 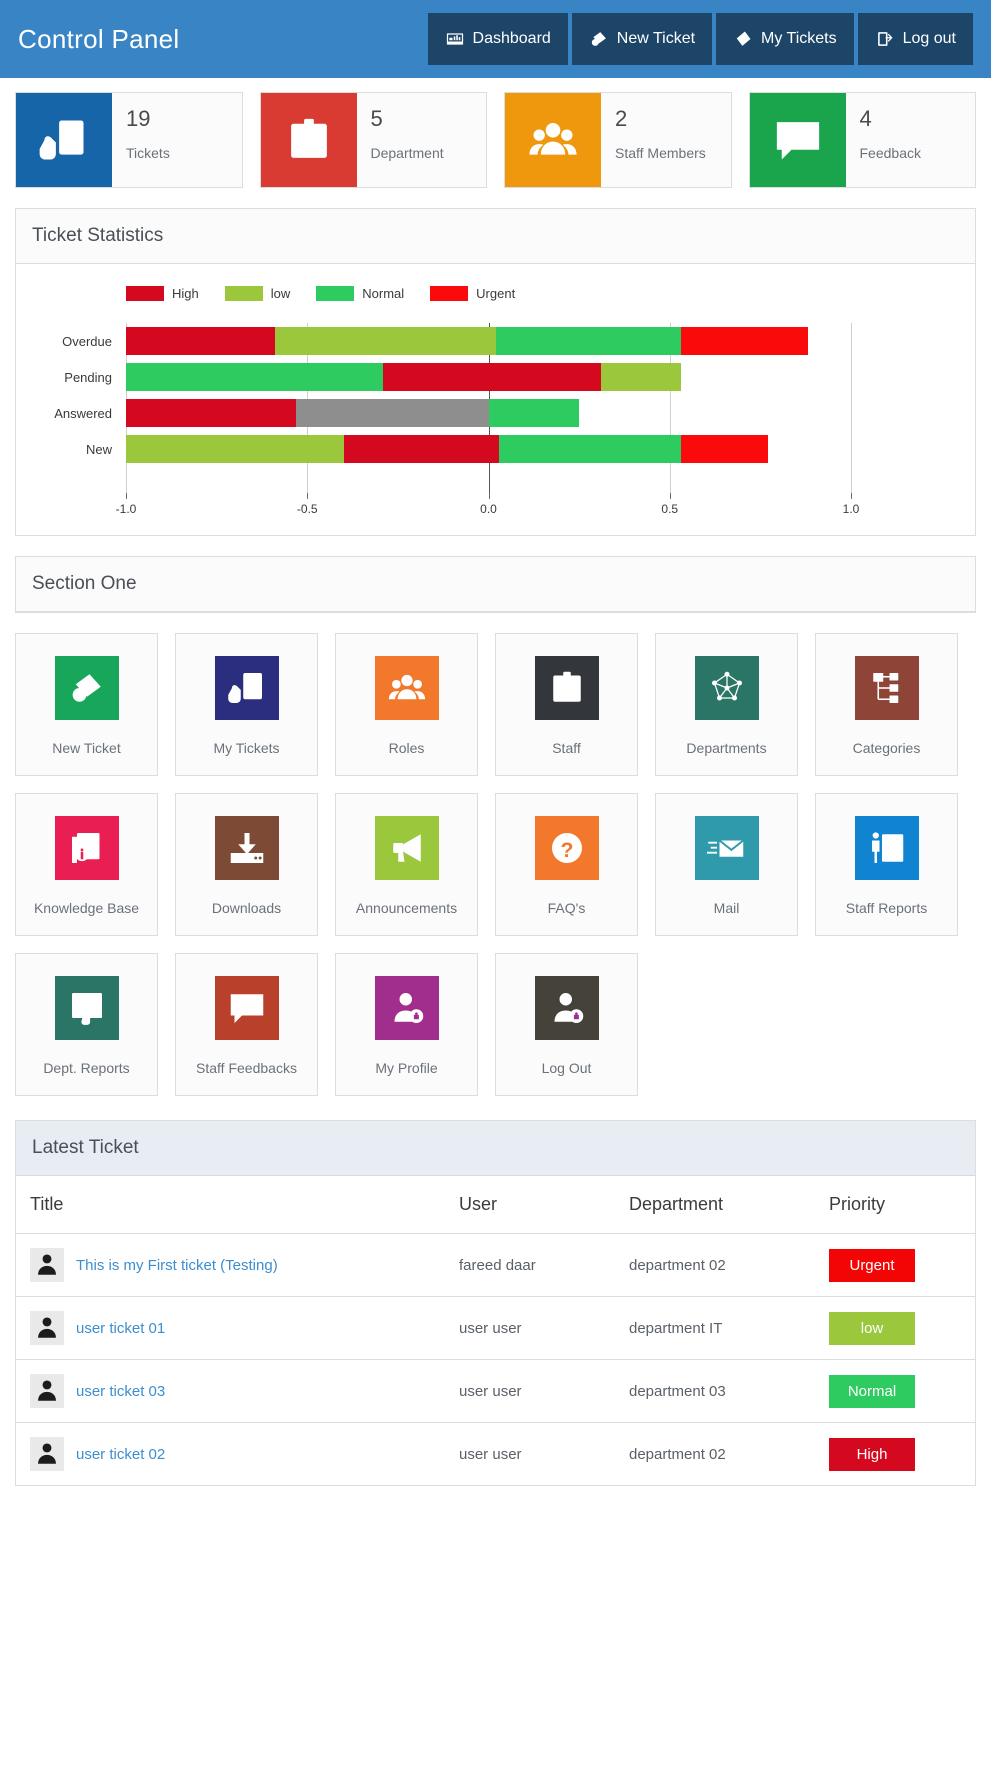 What do you see at coordinates (86, 704) in the screenshot?
I see `shortcut-tile-new-ticket: New Ticket` at bounding box center [86, 704].